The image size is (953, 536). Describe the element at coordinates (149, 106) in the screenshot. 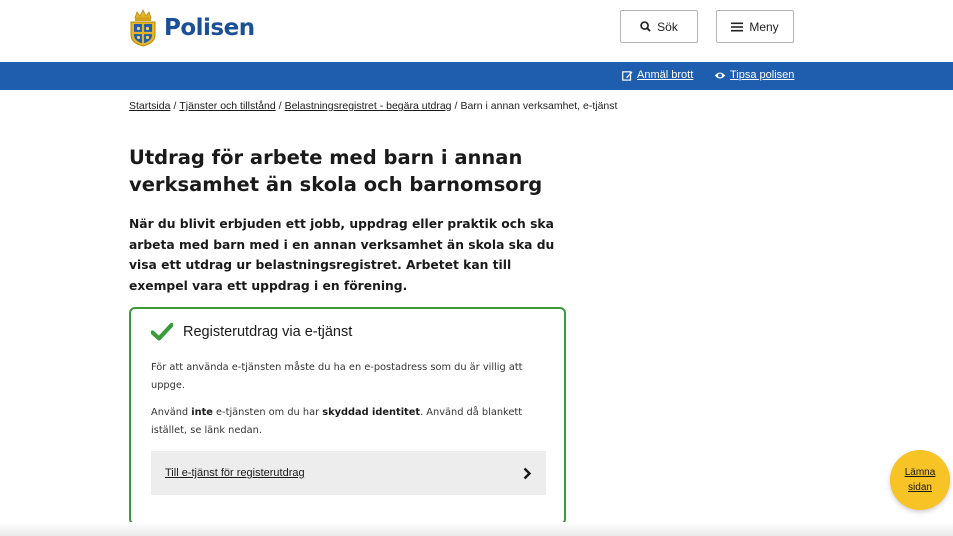

I see `breadcrumb-link-home: Startsida` at that location.